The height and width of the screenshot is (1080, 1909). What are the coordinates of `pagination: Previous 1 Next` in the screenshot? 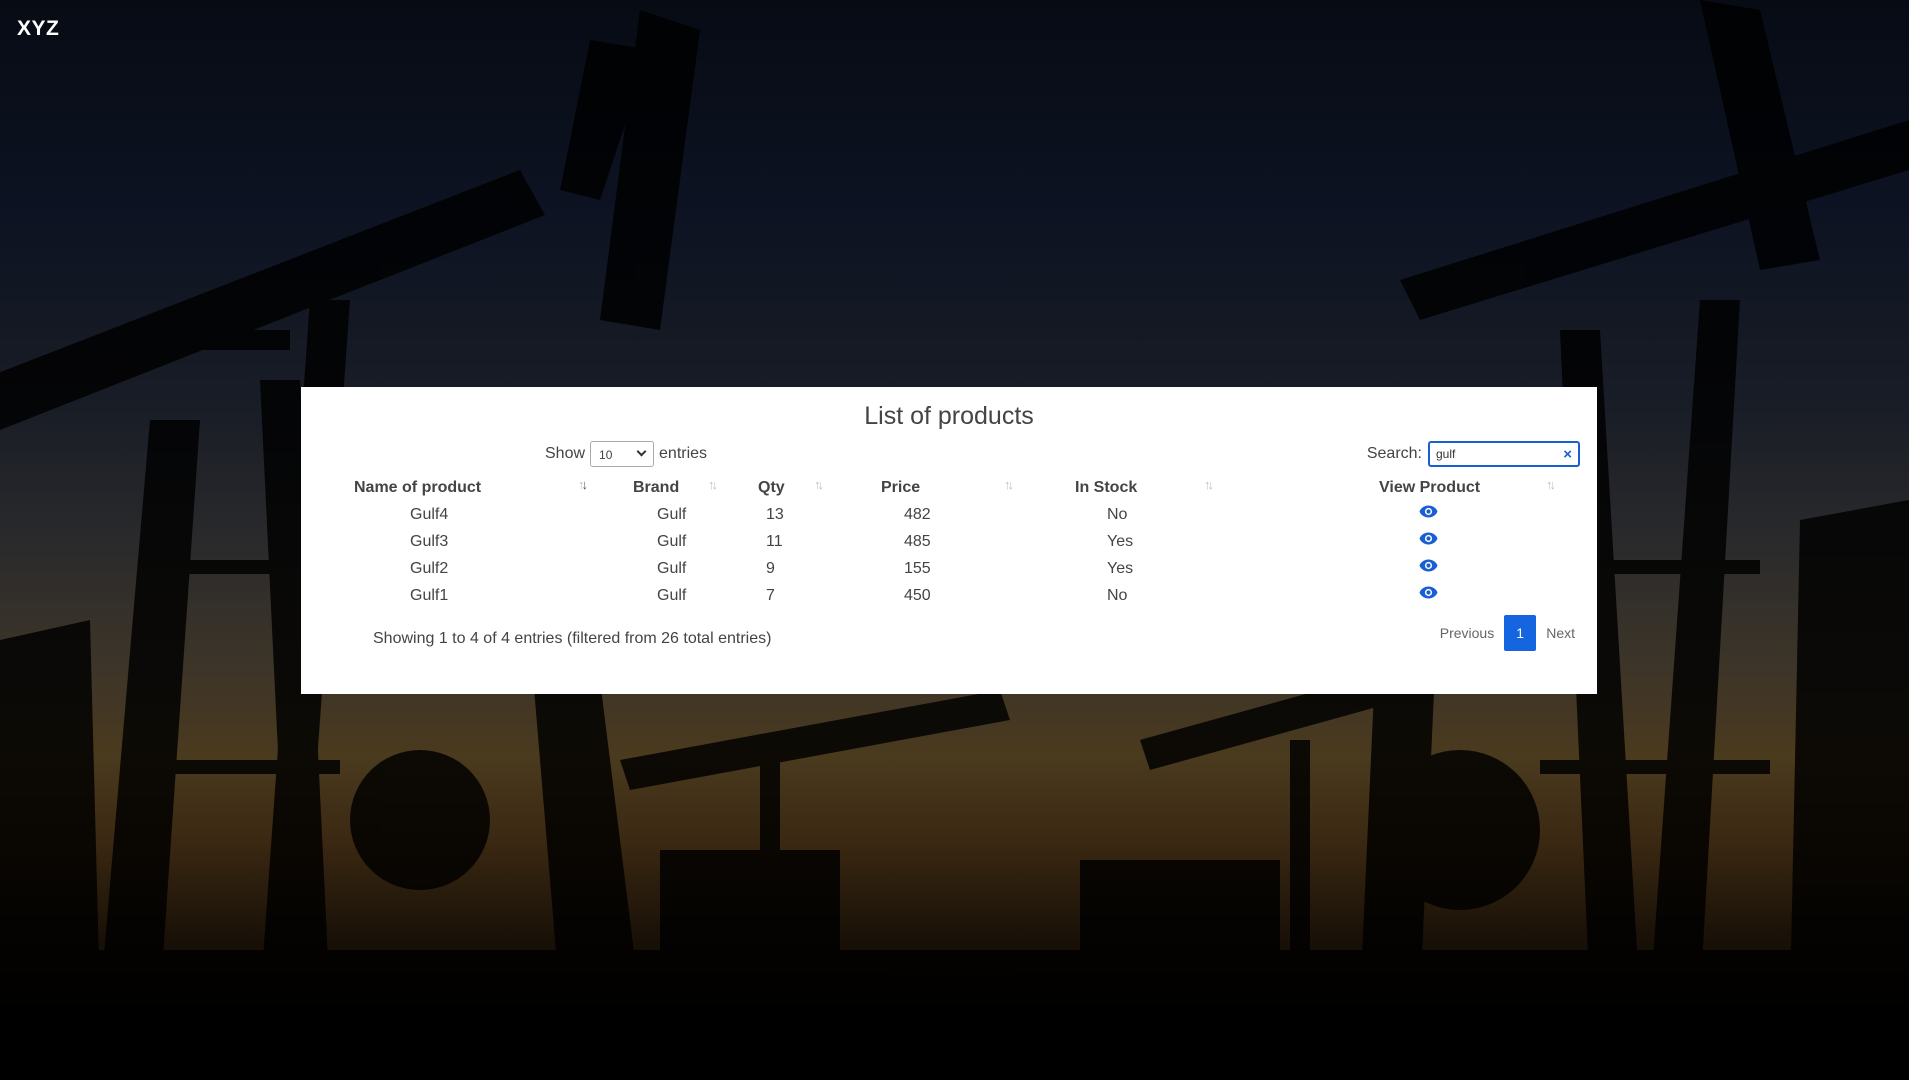 It's located at (1507, 633).